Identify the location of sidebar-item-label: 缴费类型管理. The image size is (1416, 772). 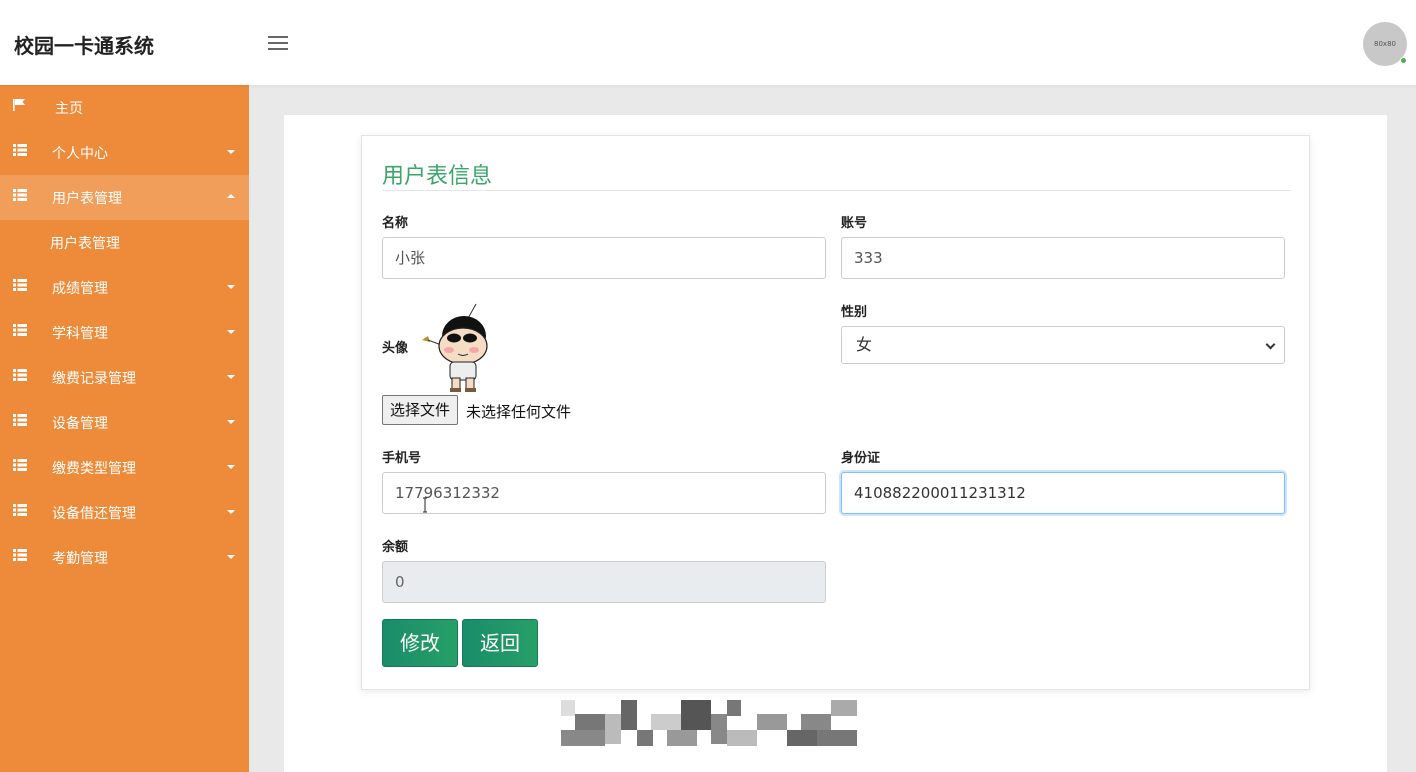
(94, 469).